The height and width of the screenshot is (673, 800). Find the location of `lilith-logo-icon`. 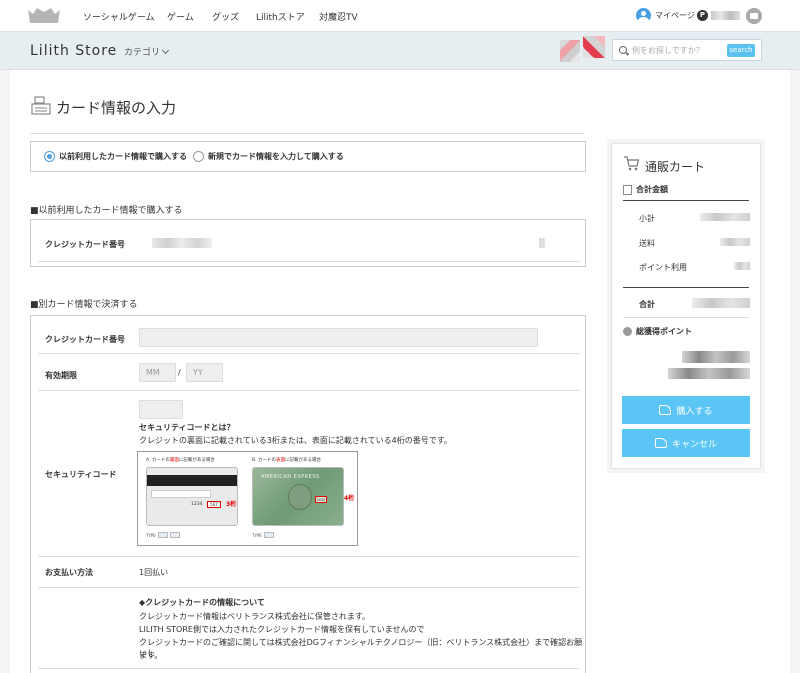

lilith-logo-icon is located at coordinates (44, 16).